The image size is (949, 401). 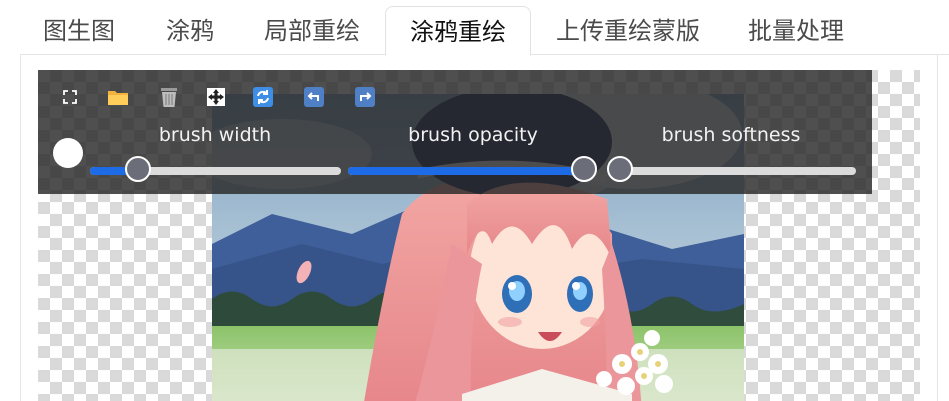 What do you see at coordinates (312, 30) in the screenshot?
I see `tab-inpaint: 局部重绘` at bounding box center [312, 30].